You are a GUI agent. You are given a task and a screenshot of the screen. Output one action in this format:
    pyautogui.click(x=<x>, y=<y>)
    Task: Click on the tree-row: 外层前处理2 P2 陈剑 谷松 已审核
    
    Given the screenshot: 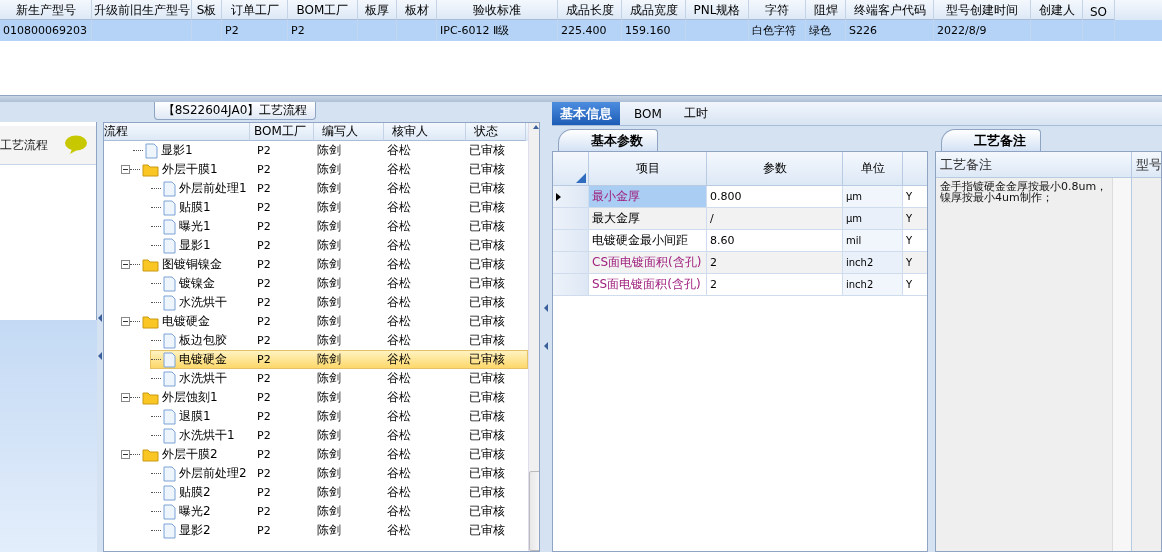 What is the action you would take?
    pyautogui.click(x=339, y=473)
    